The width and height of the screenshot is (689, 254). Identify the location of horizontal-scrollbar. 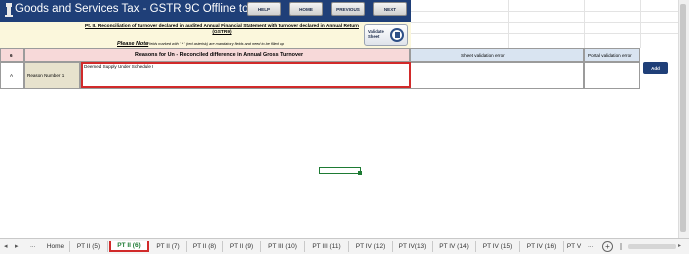
(652, 246).